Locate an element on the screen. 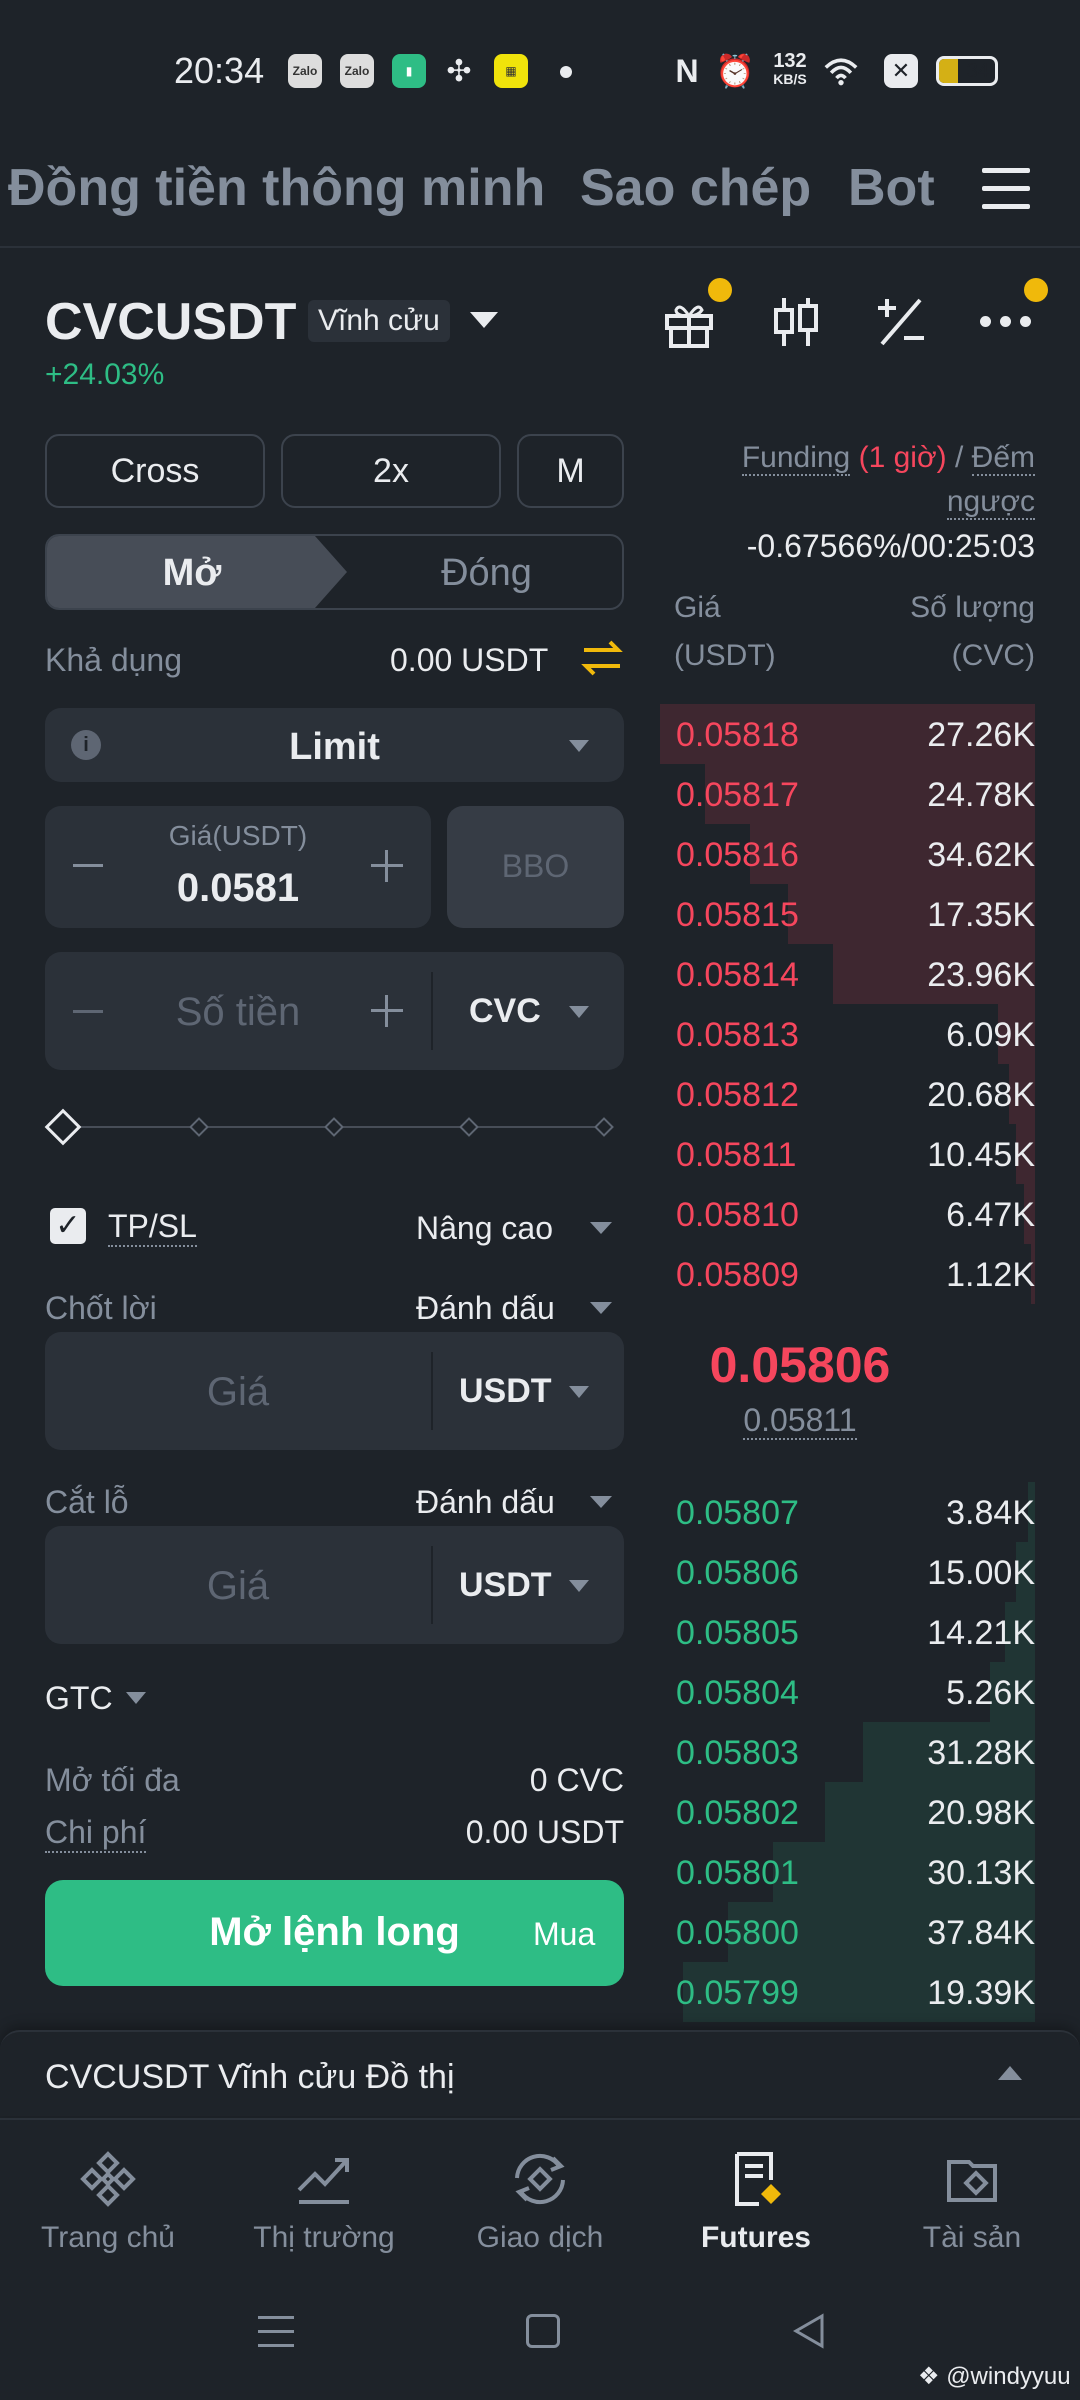 This screenshot has height=2400, width=1080. tp-price-placeholder: Giá is located at coordinates (238, 1392).